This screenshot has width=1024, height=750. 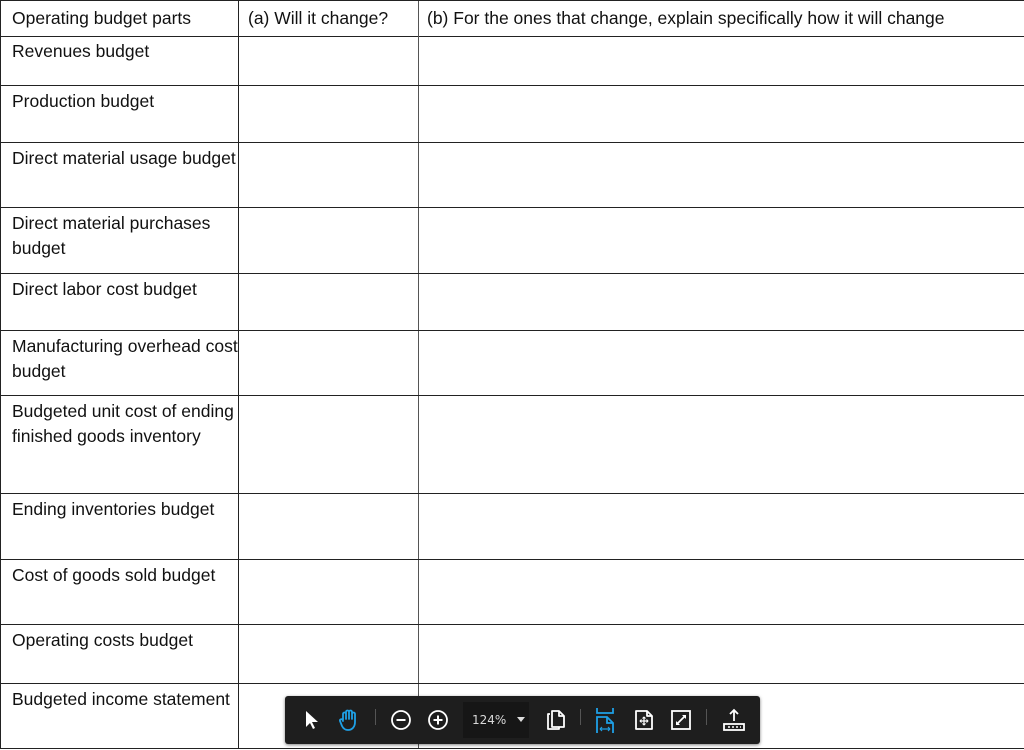 I want to click on table-row: Direct labor cost budget, so click(x=512, y=302).